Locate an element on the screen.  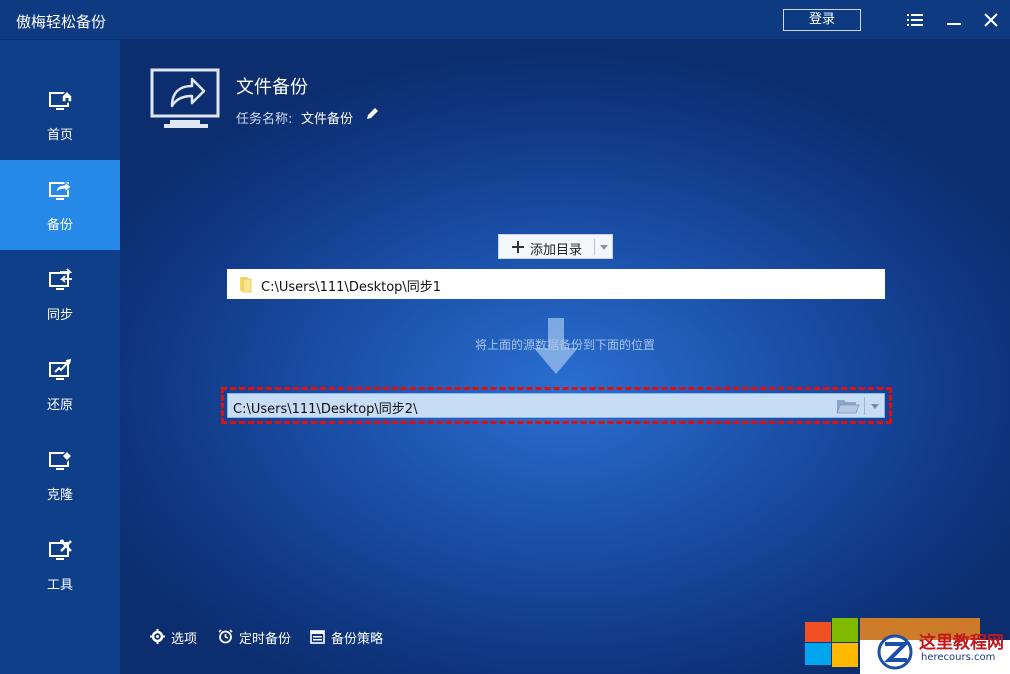
app-title: 傲梅轻松备份 is located at coordinates (61, 22).